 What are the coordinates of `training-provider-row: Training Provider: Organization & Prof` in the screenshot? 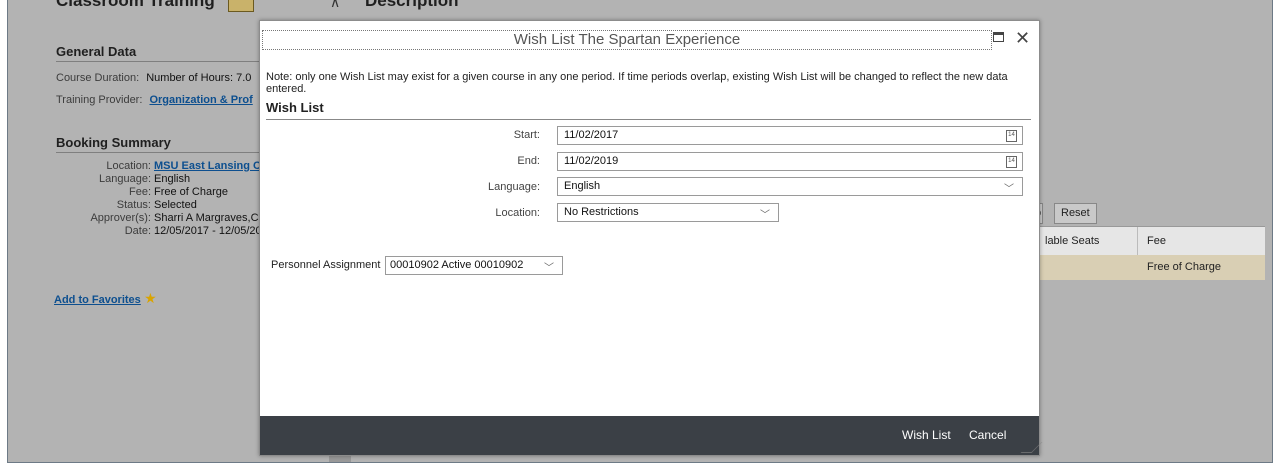 It's located at (154, 100).